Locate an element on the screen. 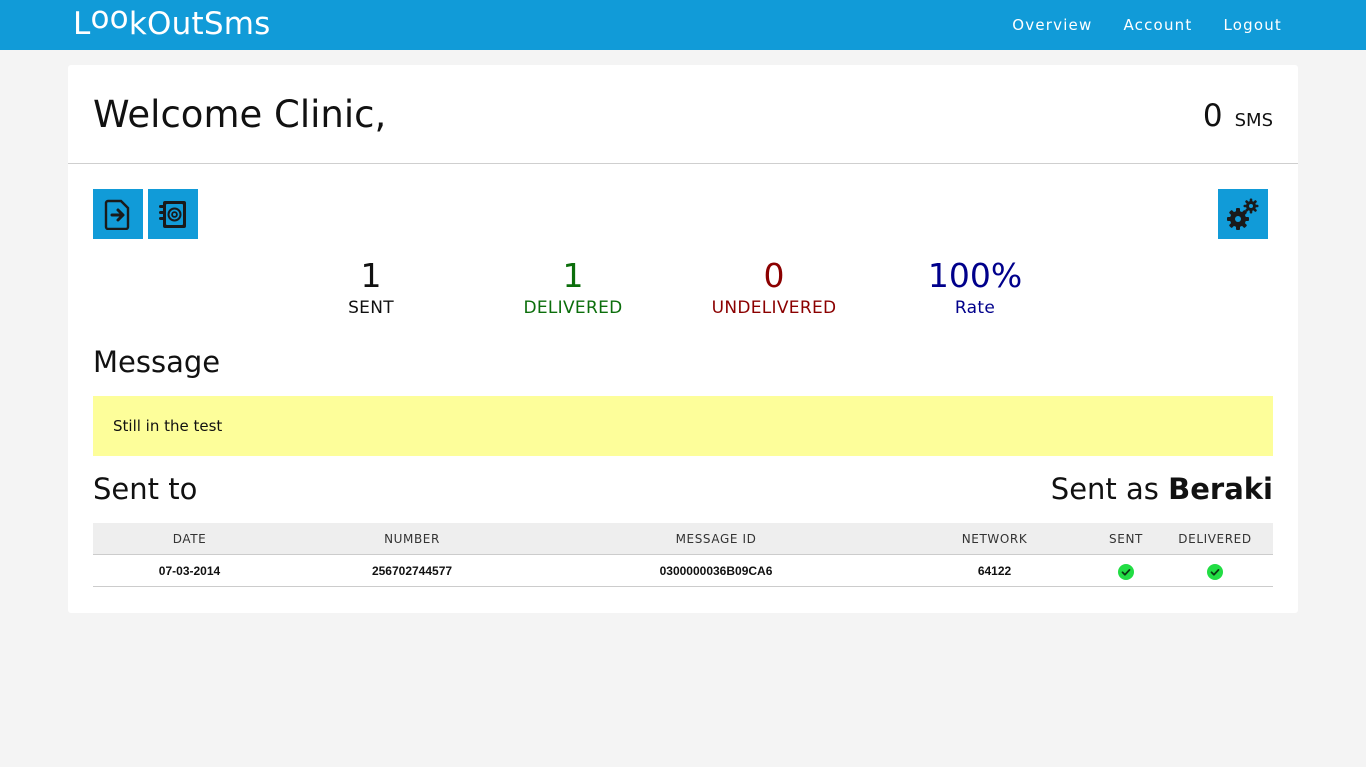 This screenshot has width=1366, height=767. sms-balance-unit: SMS is located at coordinates (1253, 120).